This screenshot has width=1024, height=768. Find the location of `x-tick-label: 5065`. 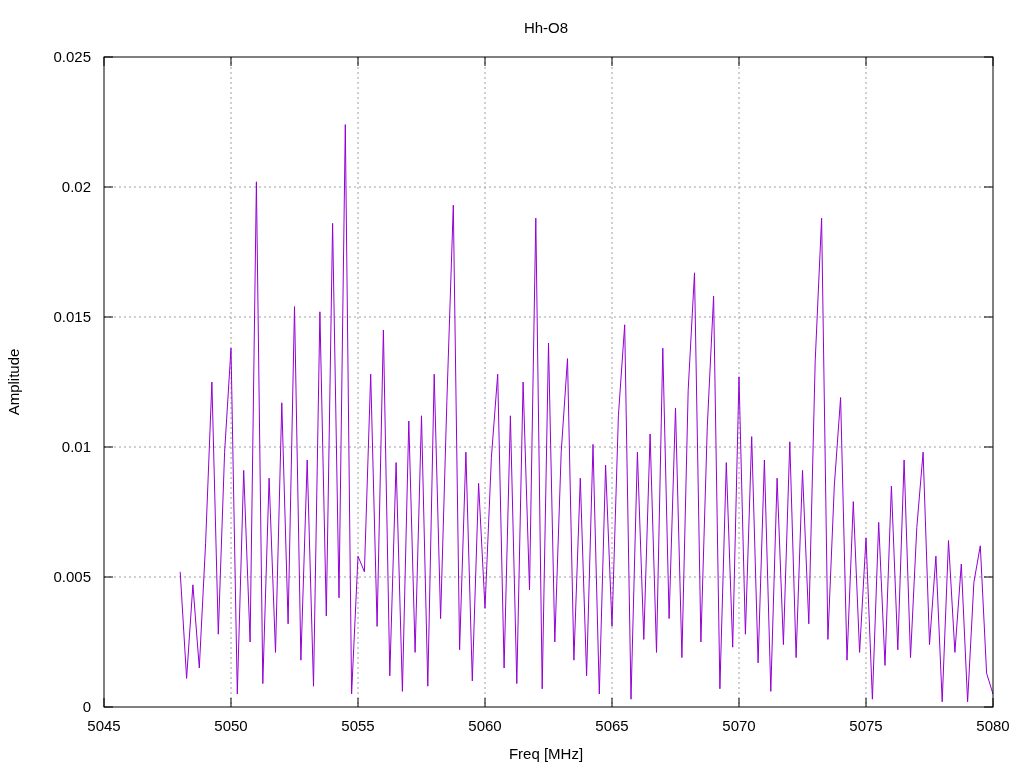

x-tick-label: 5065 is located at coordinates (612, 725).